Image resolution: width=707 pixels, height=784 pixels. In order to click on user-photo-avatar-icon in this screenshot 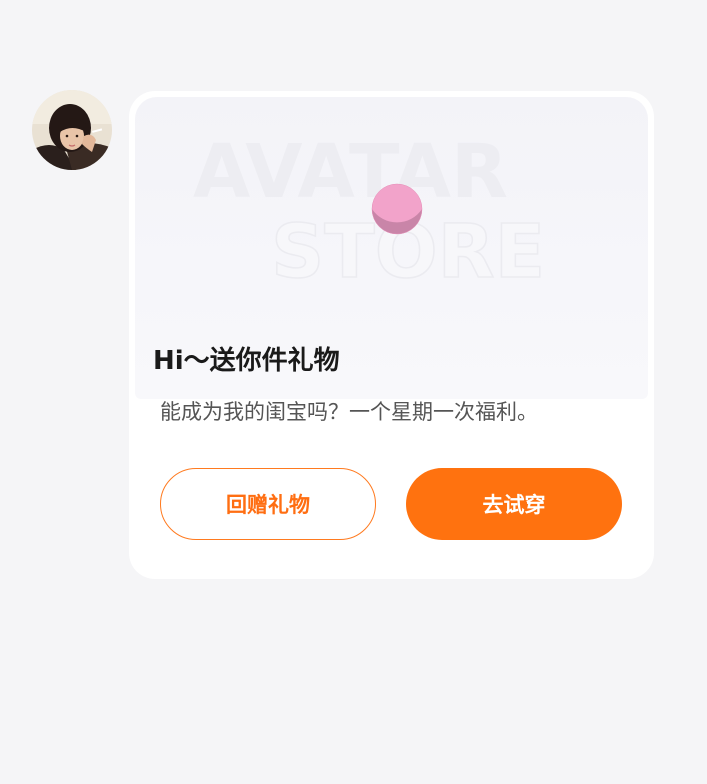, I will do `click(72, 130)`.